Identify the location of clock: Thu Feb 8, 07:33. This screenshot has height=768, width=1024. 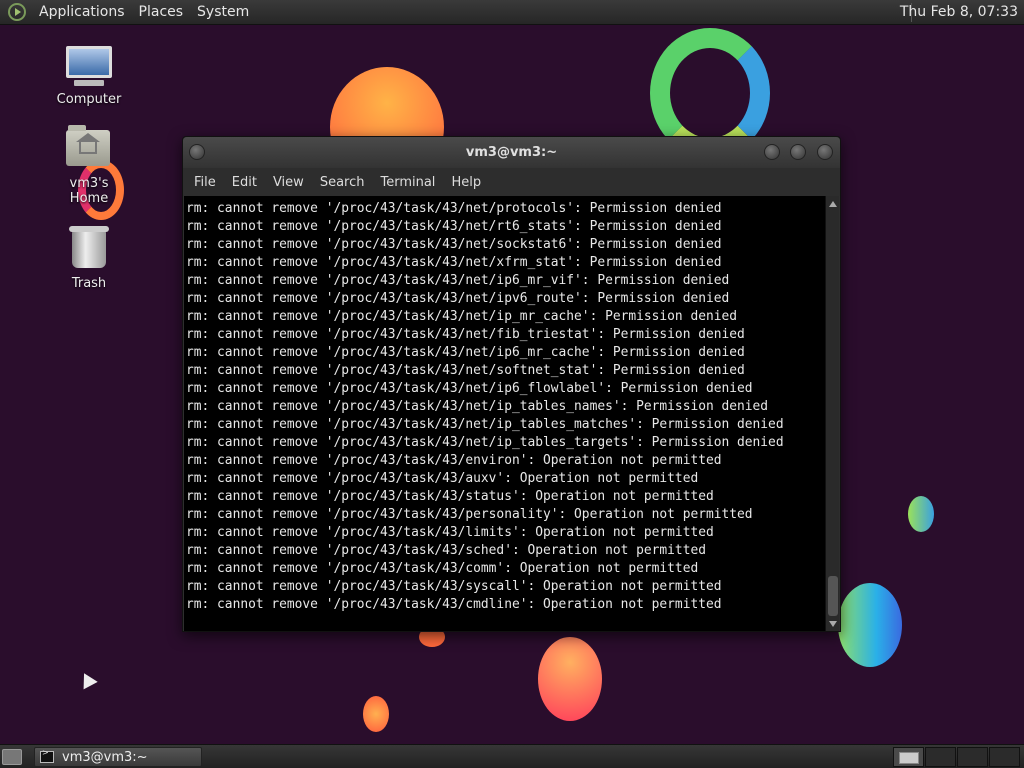
(959, 12).